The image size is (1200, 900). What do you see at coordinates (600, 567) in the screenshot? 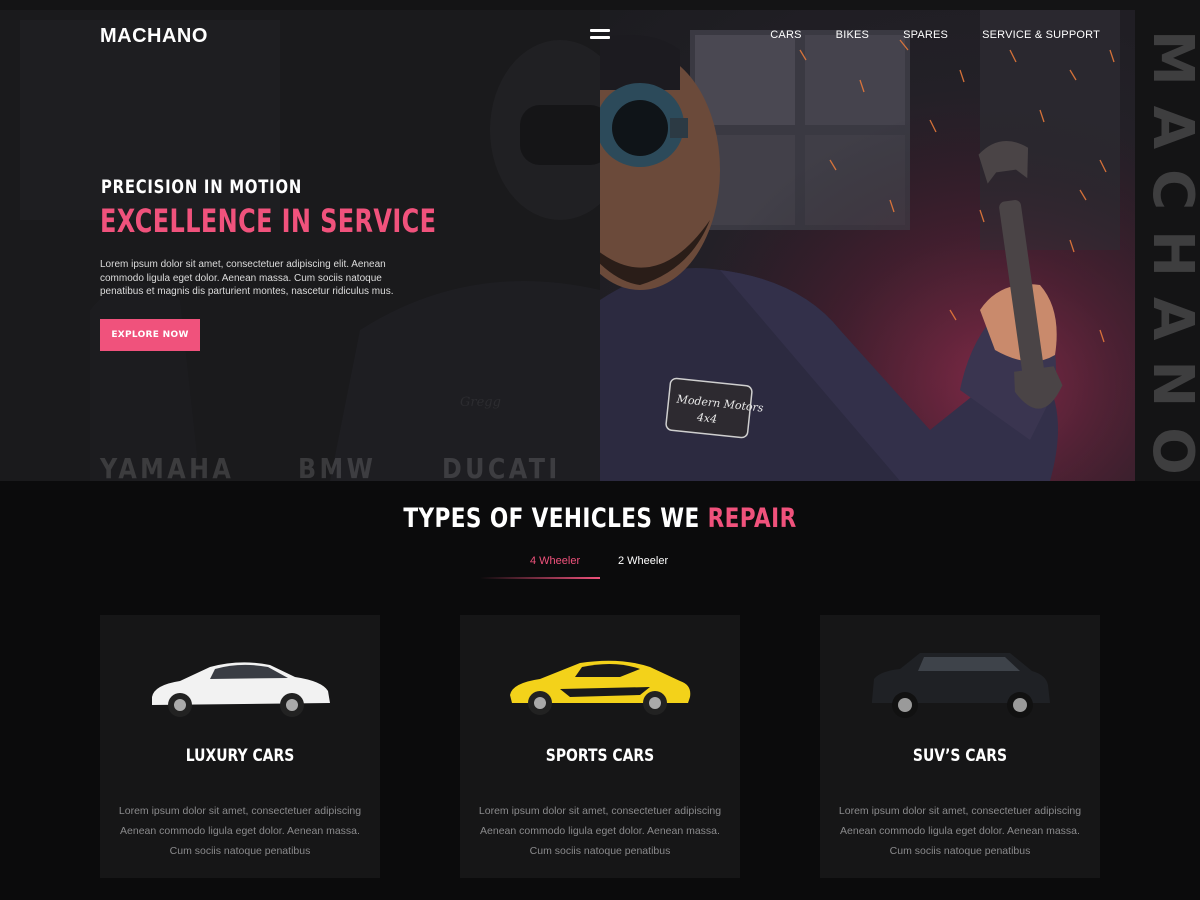
I see `vehicle-tabs: 4 Wheeler 2 Wheeler` at bounding box center [600, 567].